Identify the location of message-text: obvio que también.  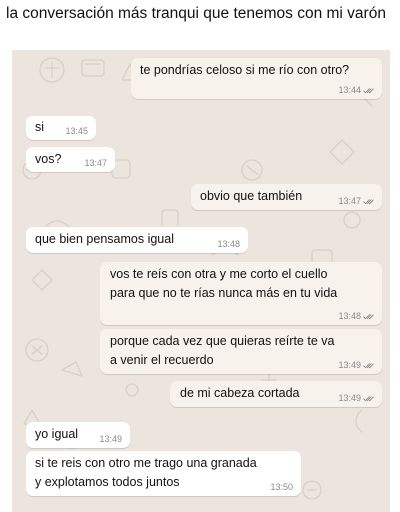
(251, 196).